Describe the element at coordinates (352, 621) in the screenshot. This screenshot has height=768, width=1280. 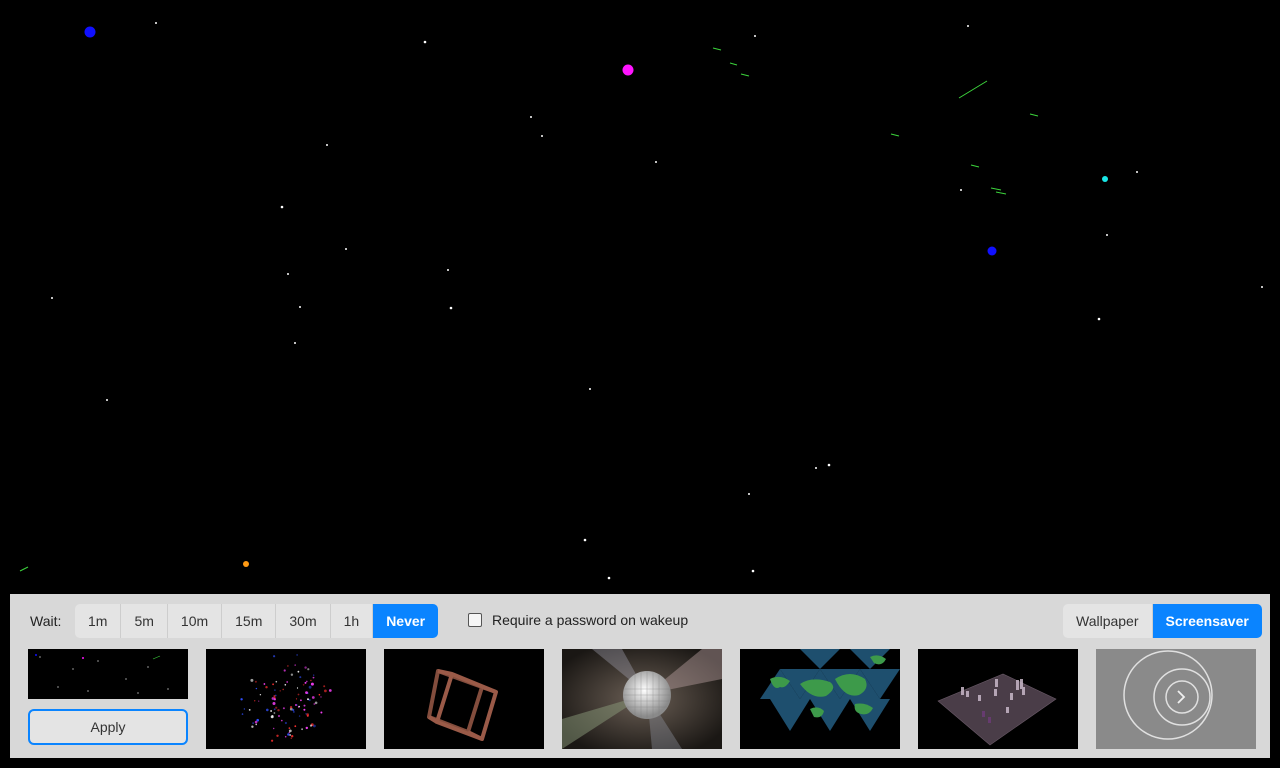
I see `wait-option-1h: 1h` at that location.